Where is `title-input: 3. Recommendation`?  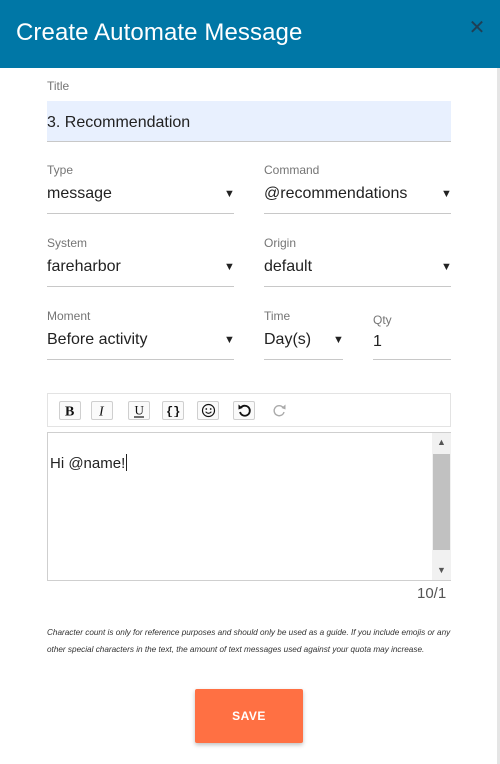
title-input: 3. Recommendation is located at coordinates (249, 121).